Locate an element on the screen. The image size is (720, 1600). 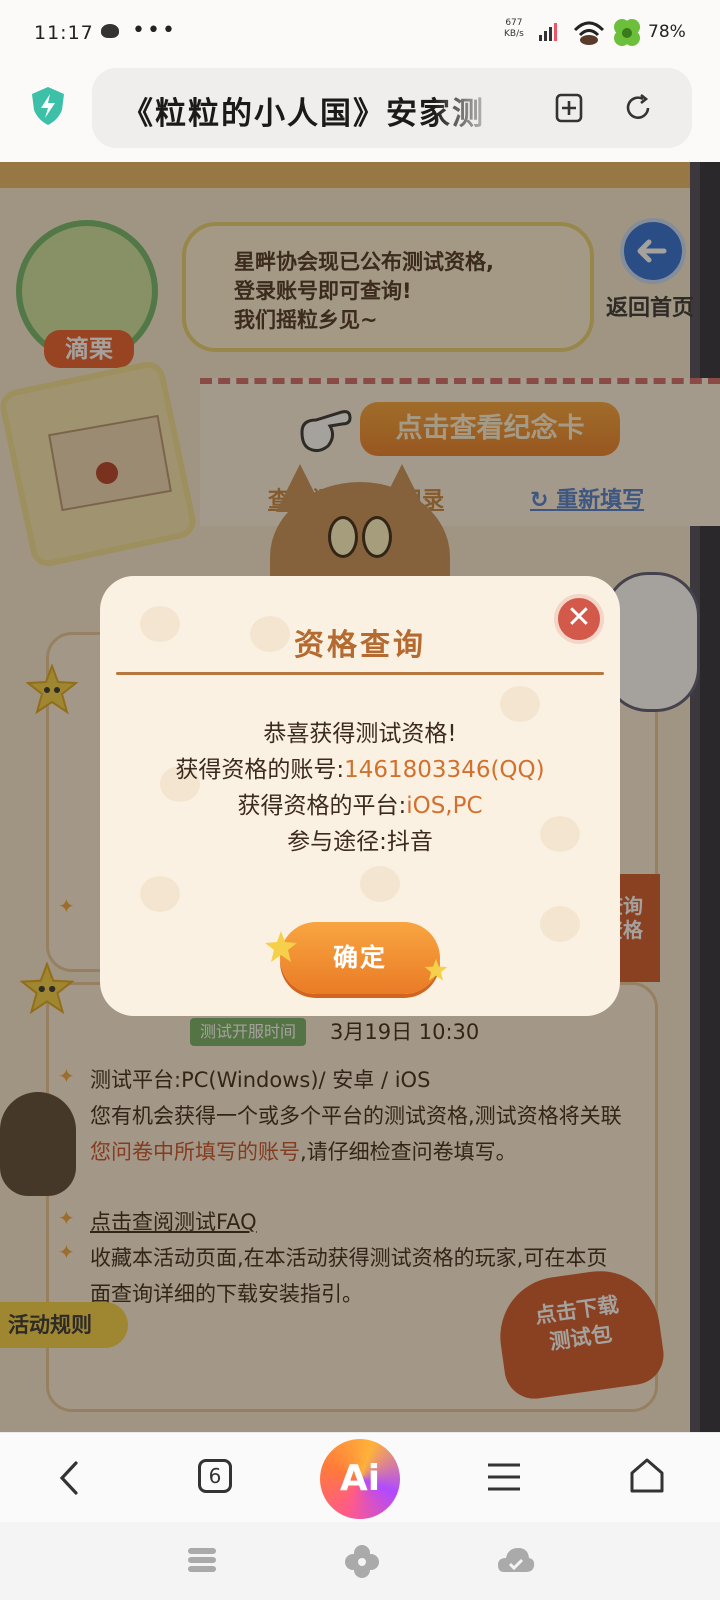
confirm-button: 确定 is located at coordinates (360, 958).